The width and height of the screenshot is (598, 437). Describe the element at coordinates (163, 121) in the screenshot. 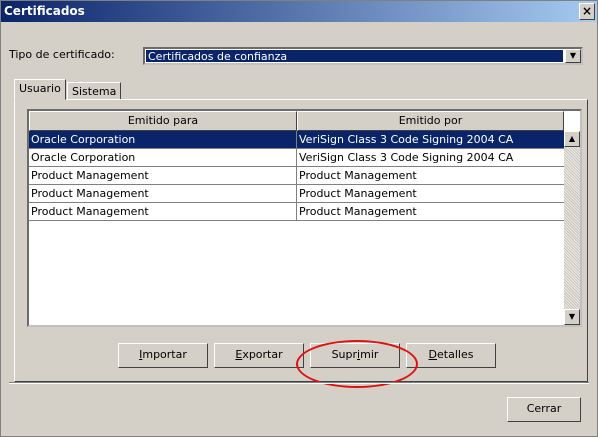

I see `column-header-issued-to: Emitido para` at that location.